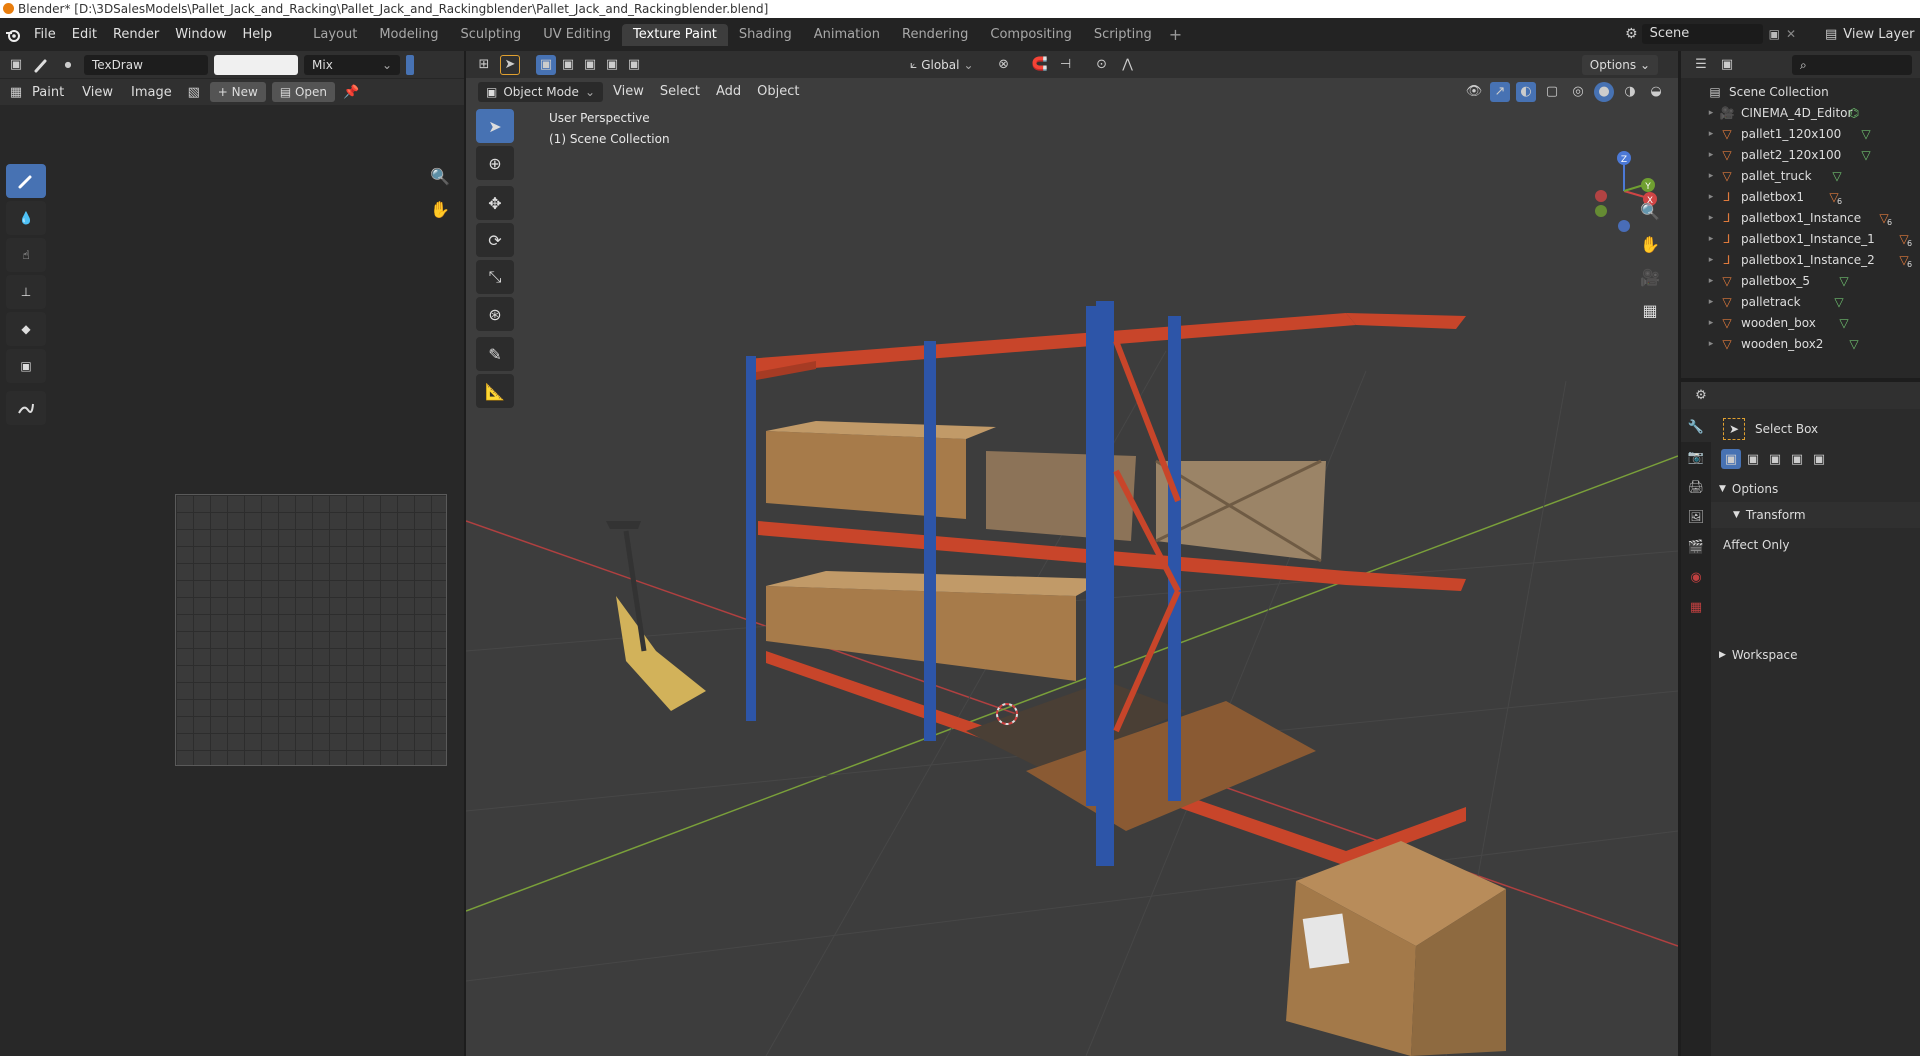 The image size is (1920, 1056). What do you see at coordinates (1696, 427) in the screenshot?
I see `tool-tab-icon: 🔧` at bounding box center [1696, 427].